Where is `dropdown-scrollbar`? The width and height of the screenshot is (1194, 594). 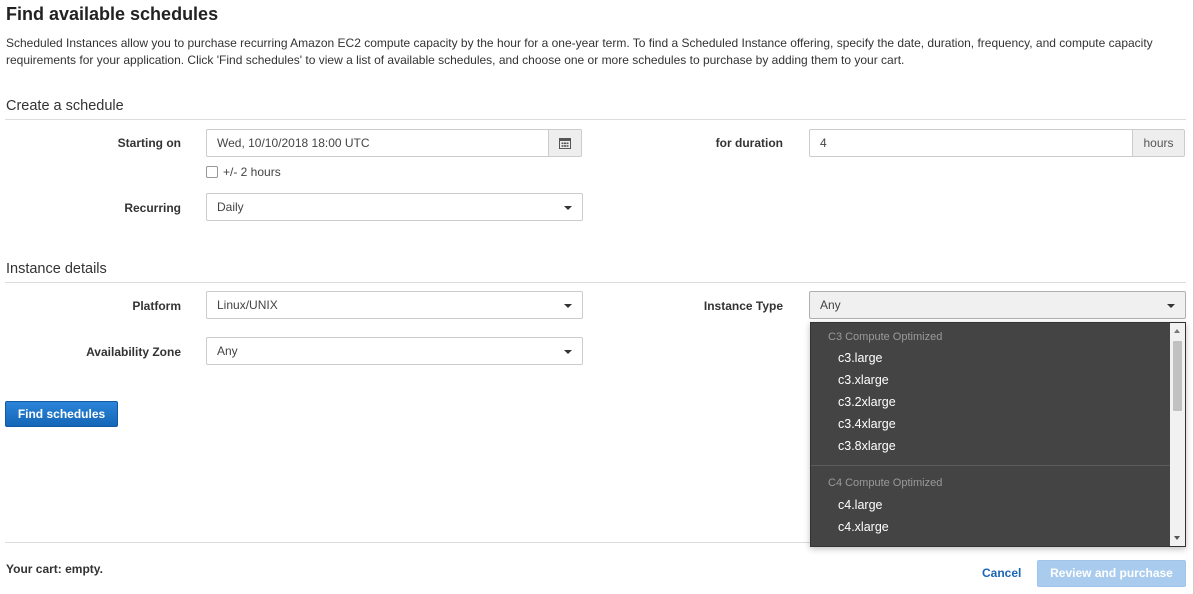 dropdown-scrollbar is located at coordinates (1177, 434).